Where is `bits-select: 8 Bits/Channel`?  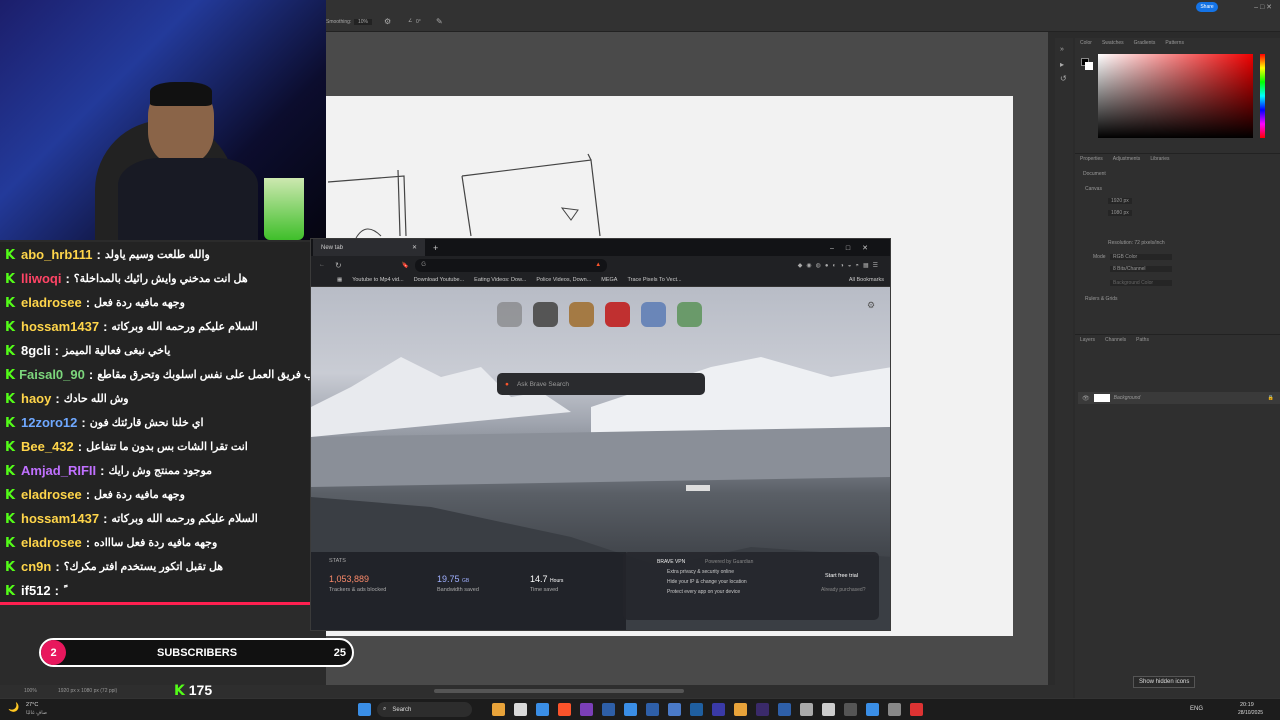
bits-select: 8 Bits/Channel is located at coordinates (1141, 269).